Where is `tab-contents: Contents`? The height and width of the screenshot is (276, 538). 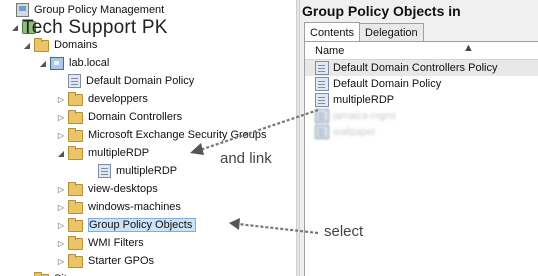
tab-contents: Contents is located at coordinates (332, 32).